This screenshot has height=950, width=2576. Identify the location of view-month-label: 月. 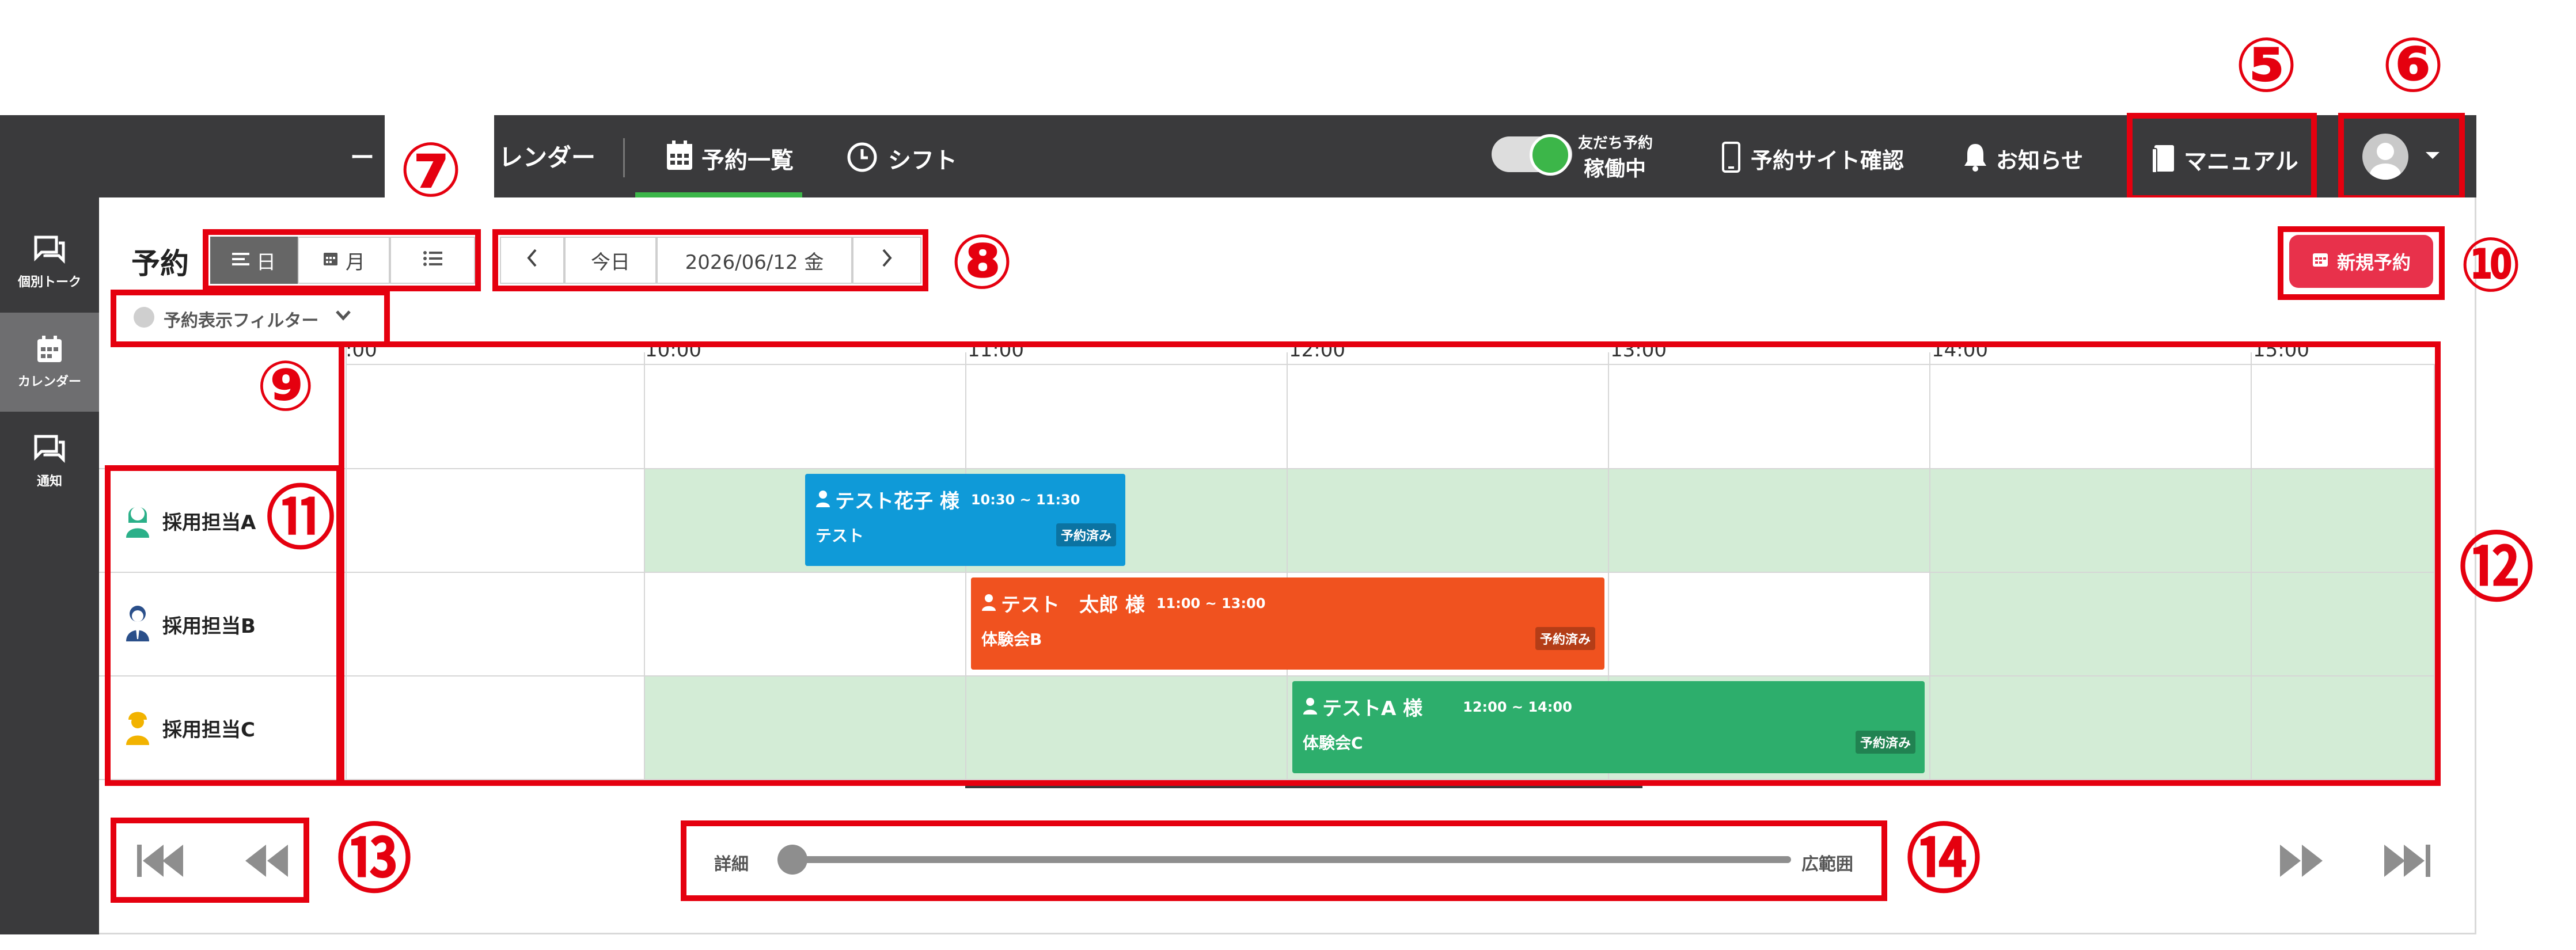
(355, 262).